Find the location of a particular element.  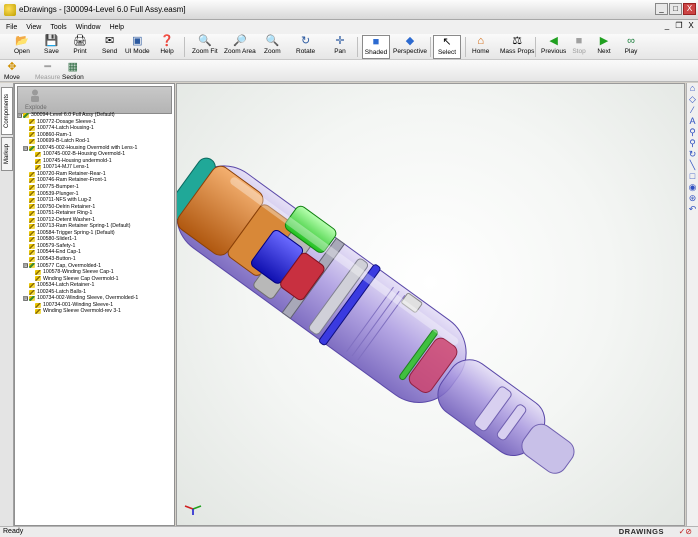

markup-tool-2-icon: ◇ is located at coordinates (692, 99).